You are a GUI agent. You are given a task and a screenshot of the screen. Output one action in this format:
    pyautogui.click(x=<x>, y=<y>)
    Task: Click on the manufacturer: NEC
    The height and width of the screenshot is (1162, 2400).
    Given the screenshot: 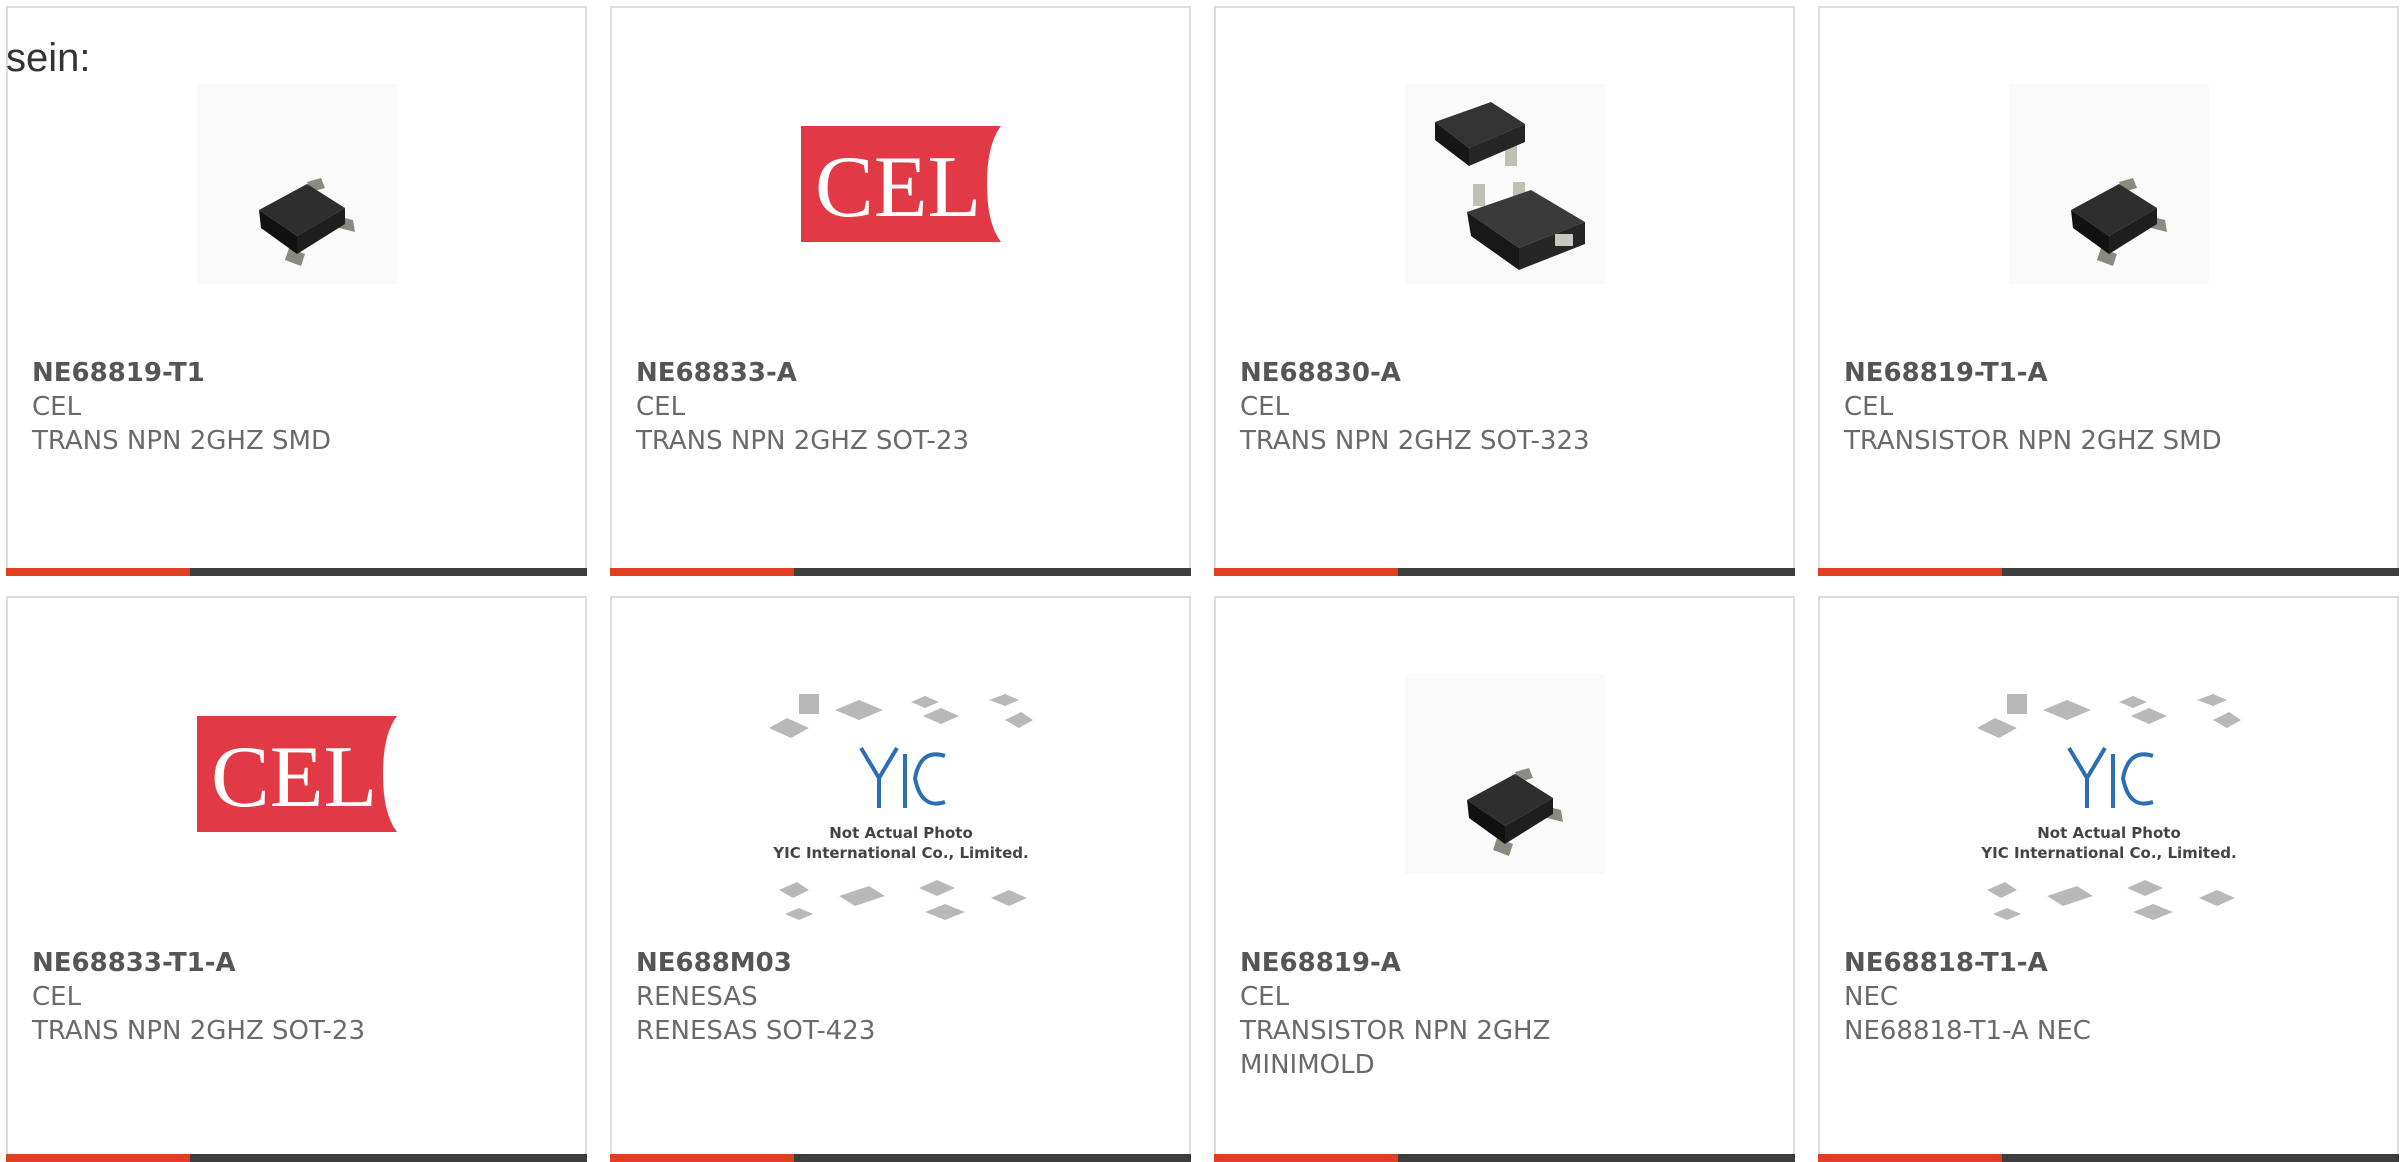 What is the action you would take?
    pyautogui.click(x=1871, y=997)
    